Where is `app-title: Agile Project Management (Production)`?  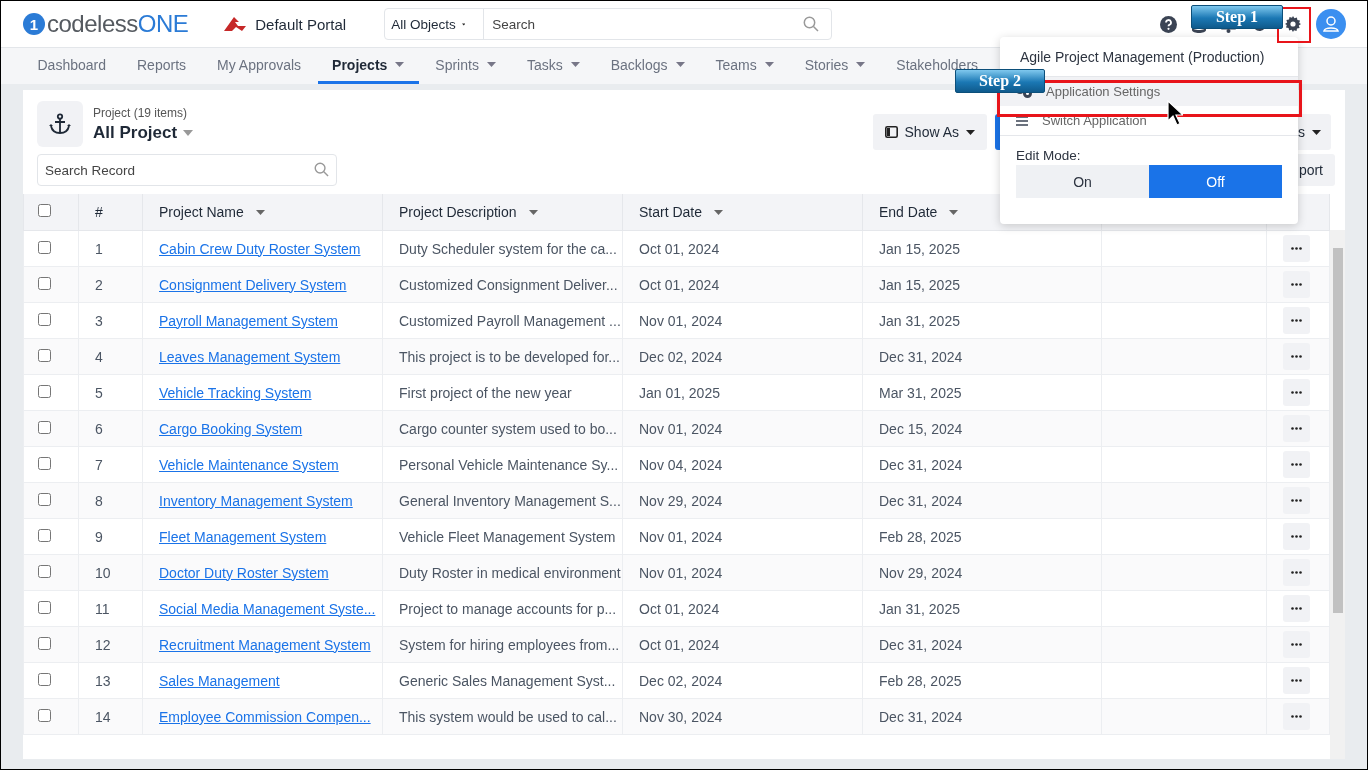
app-title: Agile Project Management (Production) is located at coordinates (1142, 57).